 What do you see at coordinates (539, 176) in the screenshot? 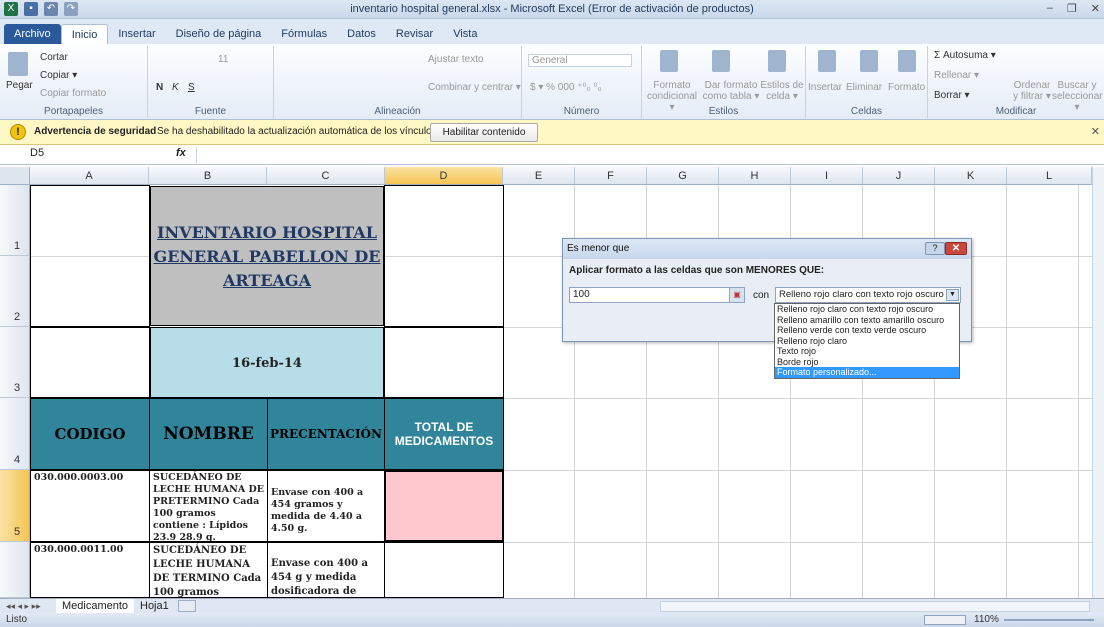
I see `column-header-e: E` at bounding box center [539, 176].